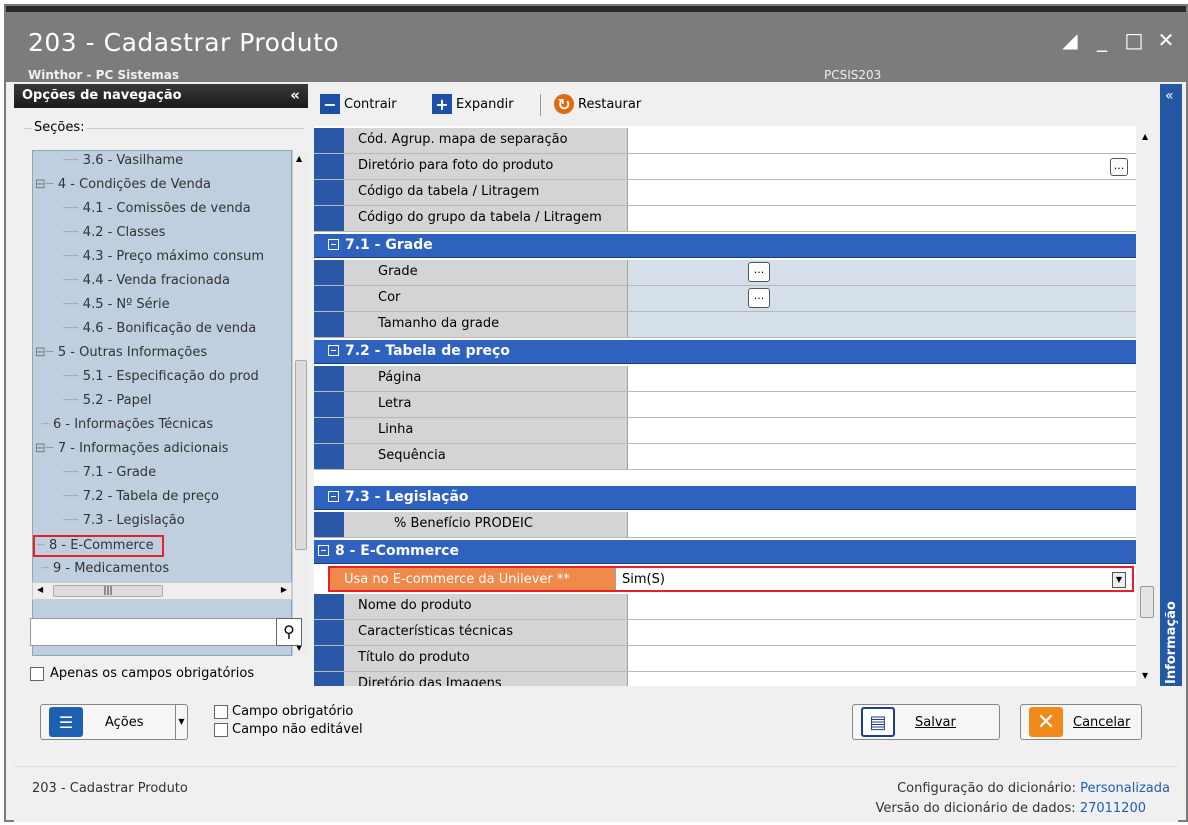 This screenshot has height=825, width=1188. What do you see at coordinates (725, 457) in the screenshot?
I see `grid-row: Sequência` at bounding box center [725, 457].